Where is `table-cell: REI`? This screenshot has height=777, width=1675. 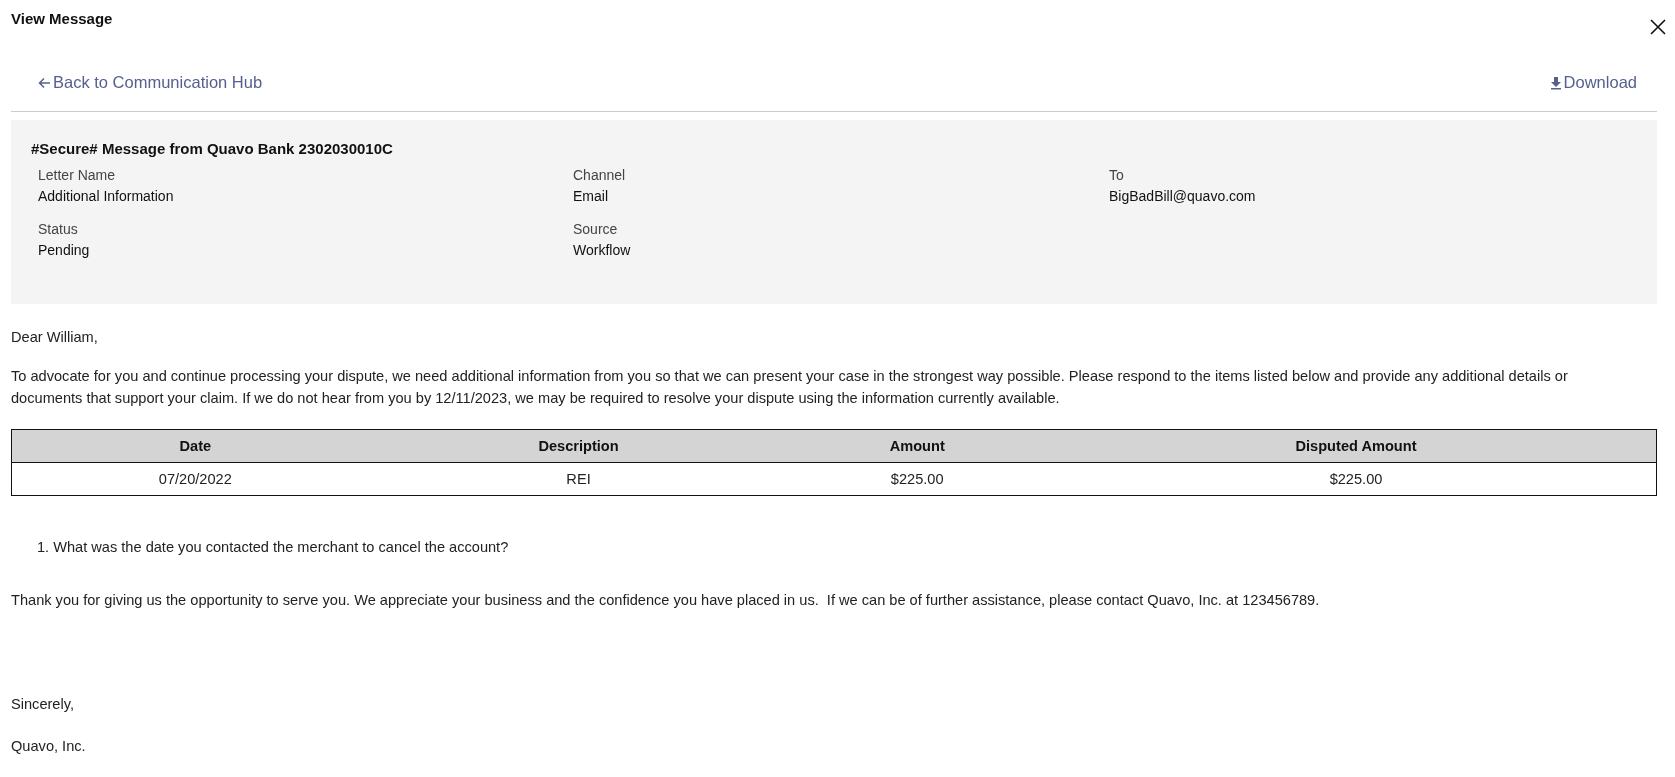
table-cell: REI is located at coordinates (578, 479).